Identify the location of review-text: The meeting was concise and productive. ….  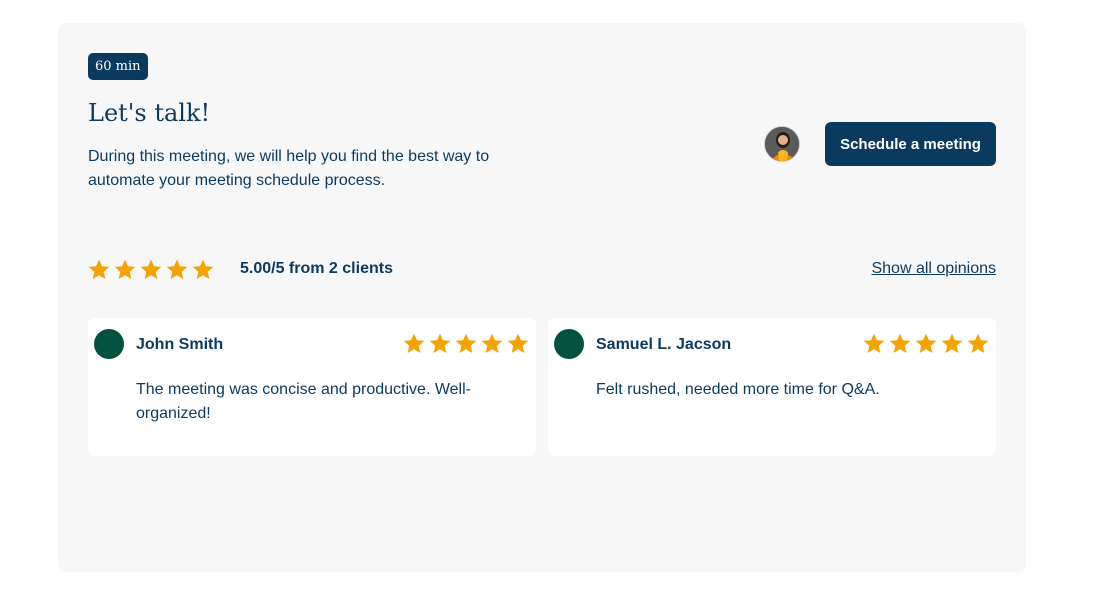
(303, 401).